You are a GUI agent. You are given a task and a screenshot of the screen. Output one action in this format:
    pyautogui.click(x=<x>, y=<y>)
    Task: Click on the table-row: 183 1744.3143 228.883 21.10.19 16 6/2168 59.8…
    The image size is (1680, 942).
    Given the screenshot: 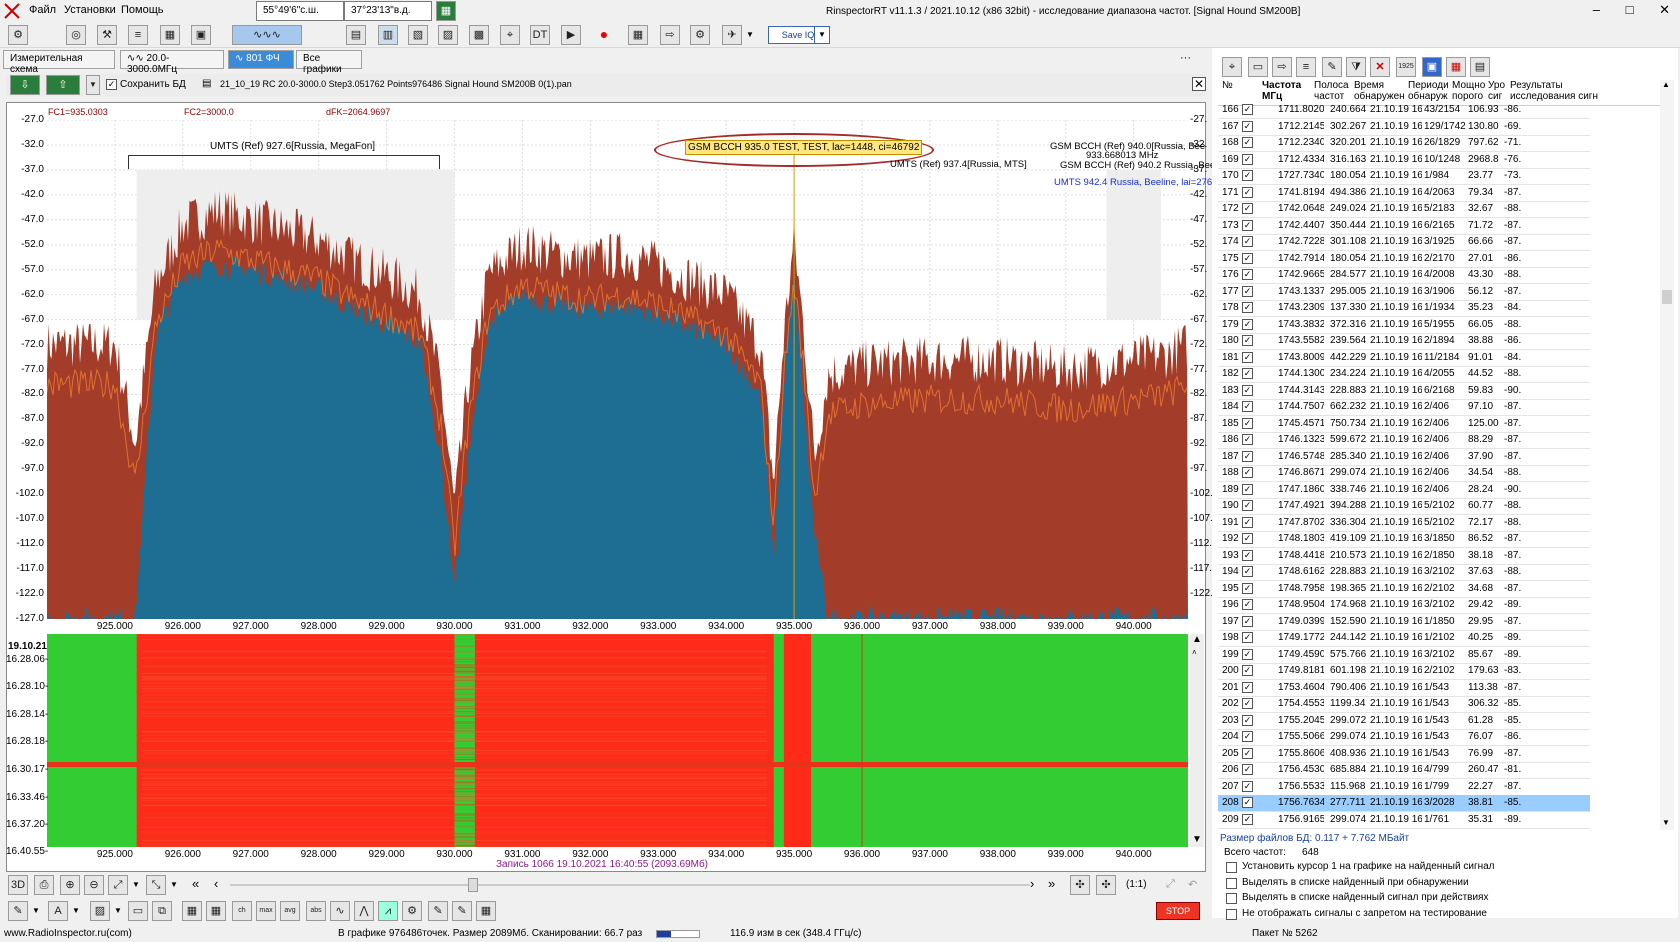 What is the action you would take?
    pyautogui.click(x=1404, y=391)
    